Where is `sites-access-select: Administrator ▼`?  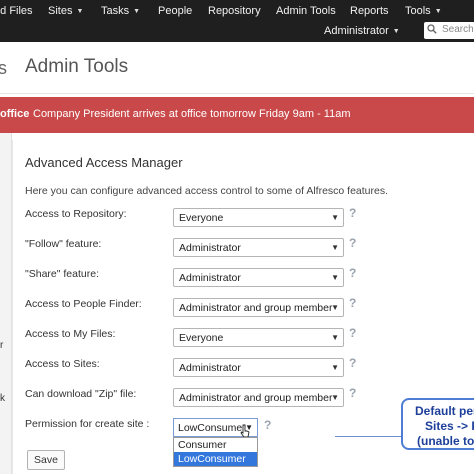 sites-access-select: Administrator ▼ is located at coordinates (258, 367).